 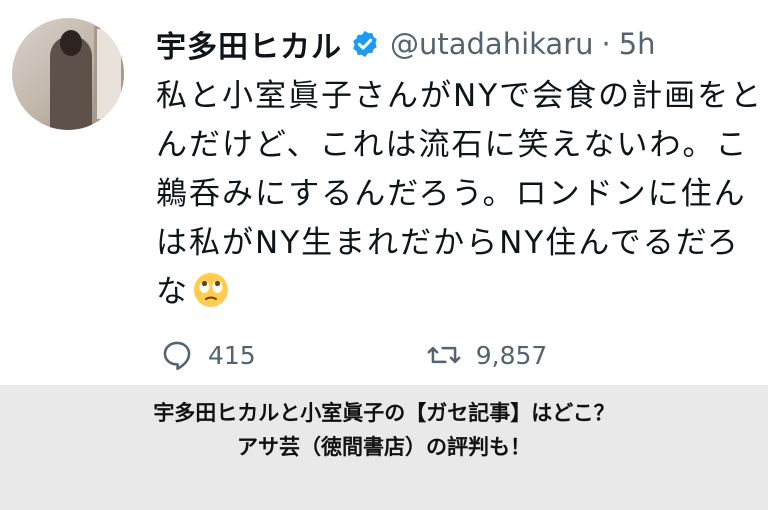 I want to click on retweet-count: 9,857, so click(x=511, y=355).